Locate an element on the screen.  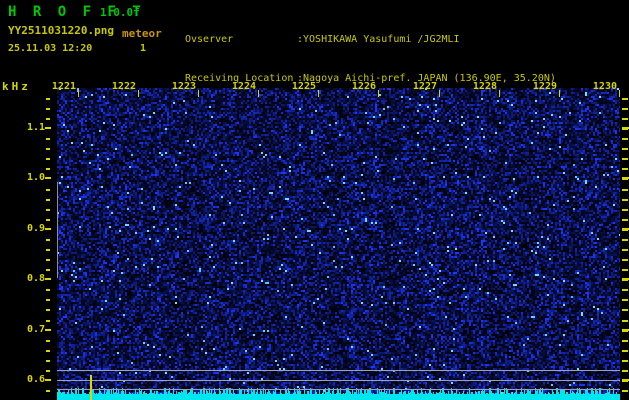
freq-axis-unit: kHz is located at coordinates (16, 86).